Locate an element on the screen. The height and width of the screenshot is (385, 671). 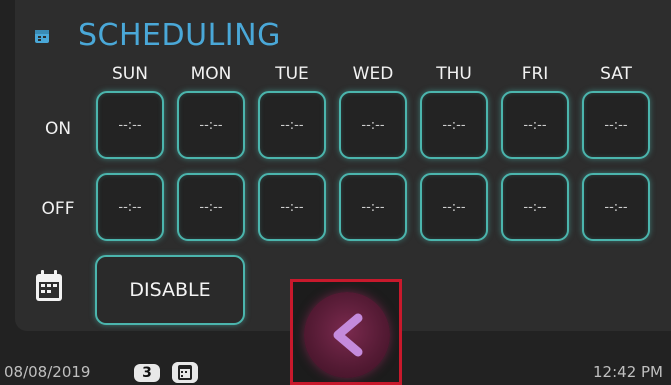
notification-badge: 3 is located at coordinates (147, 373).